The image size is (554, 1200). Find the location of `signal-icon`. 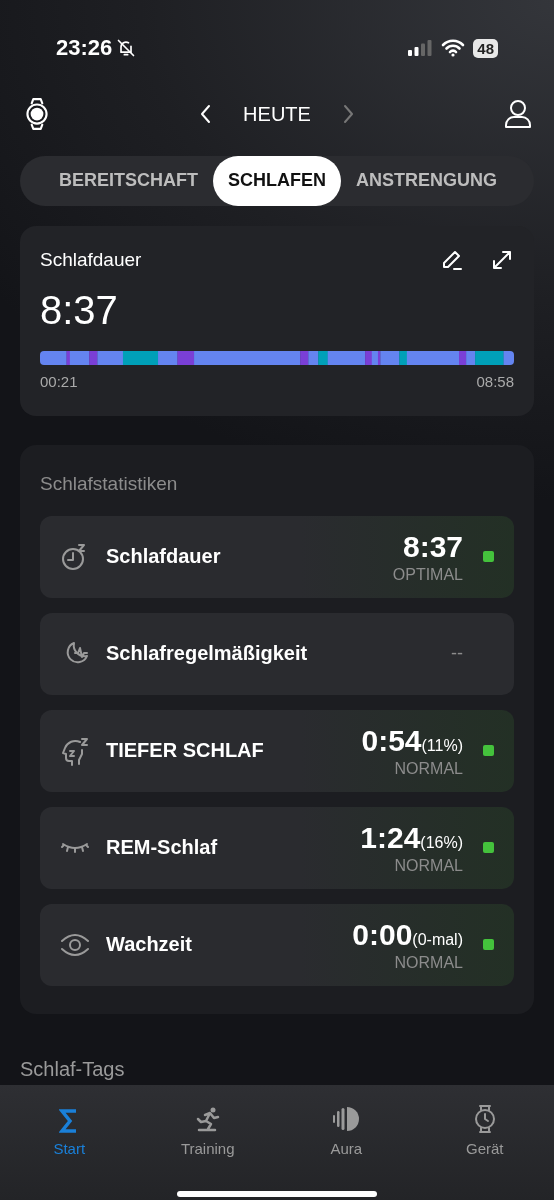

signal-icon is located at coordinates (420, 48).